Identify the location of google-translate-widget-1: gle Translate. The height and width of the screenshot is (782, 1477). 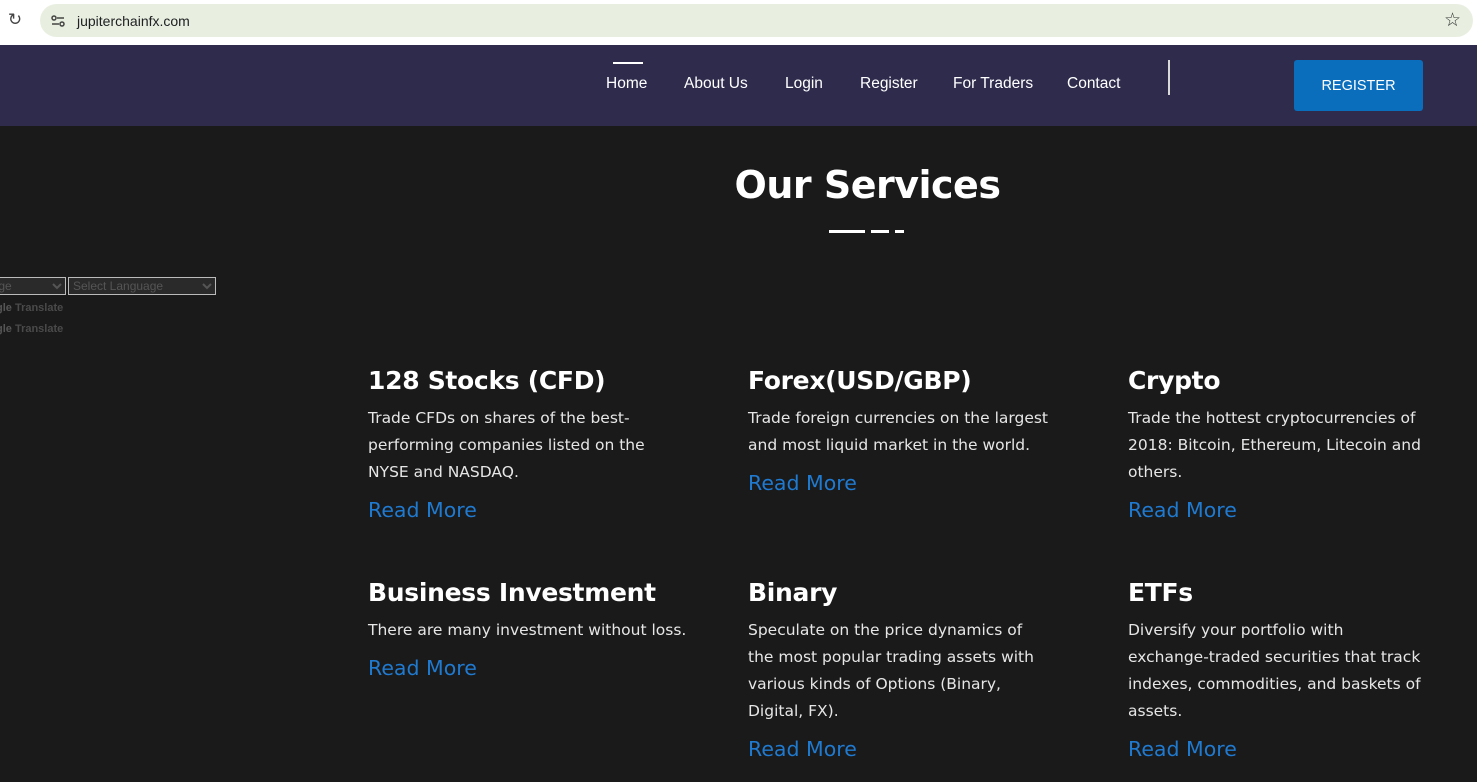
(31, 308).